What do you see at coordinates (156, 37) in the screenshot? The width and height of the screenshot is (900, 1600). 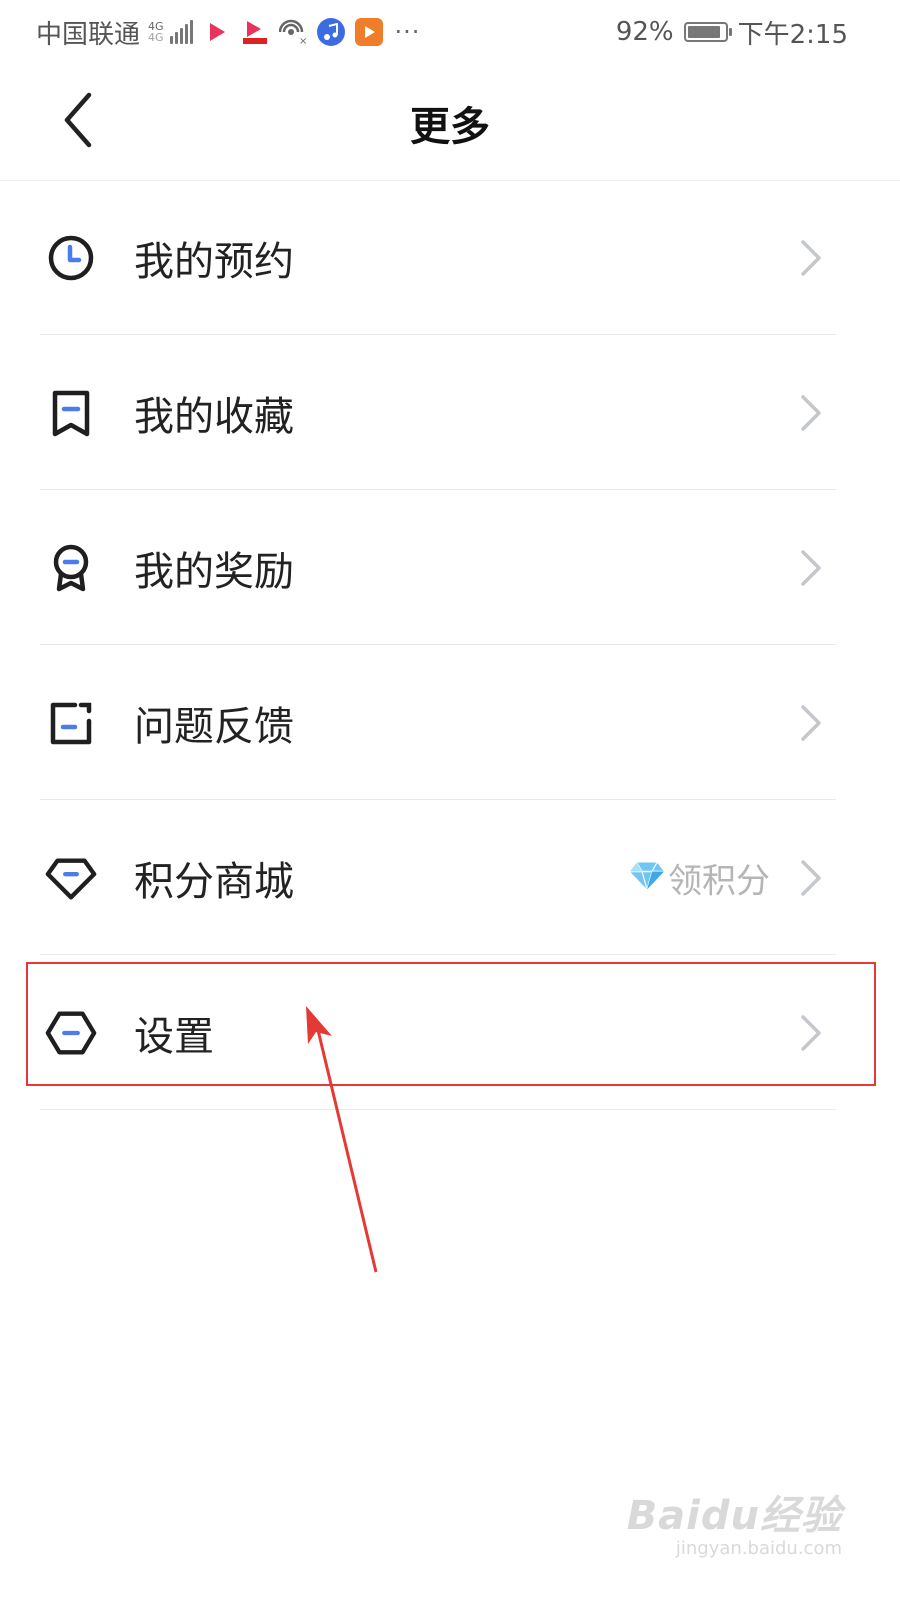 I see `network-sub-label: 4G` at bounding box center [156, 37].